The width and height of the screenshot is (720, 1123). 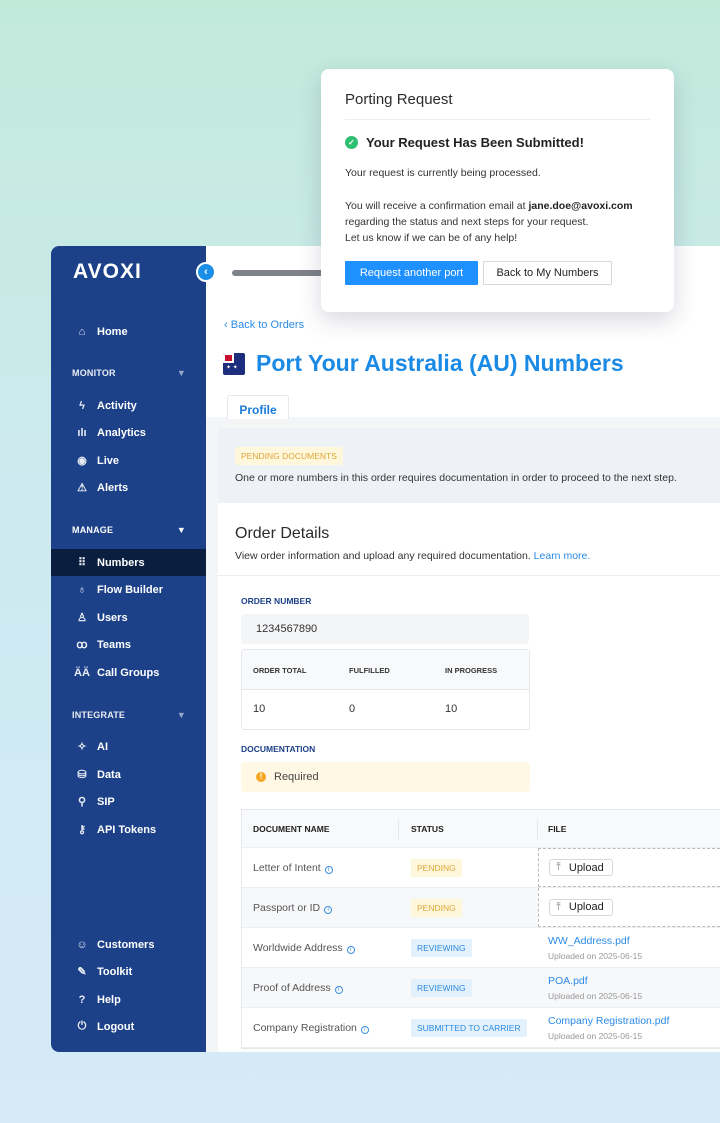 I want to click on warning-icon: !, so click(x=261, y=777).